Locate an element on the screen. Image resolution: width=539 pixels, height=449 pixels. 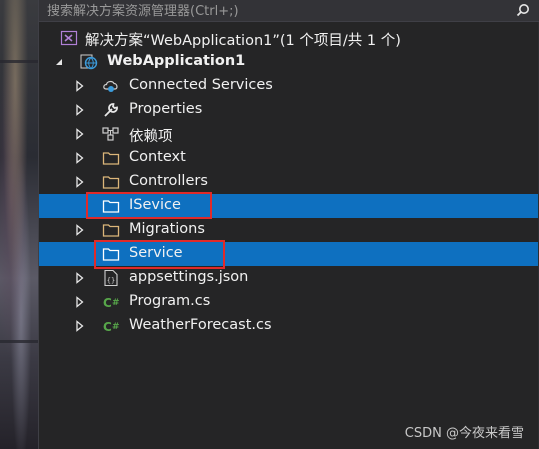
search-bar is located at coordinates (289, 11).